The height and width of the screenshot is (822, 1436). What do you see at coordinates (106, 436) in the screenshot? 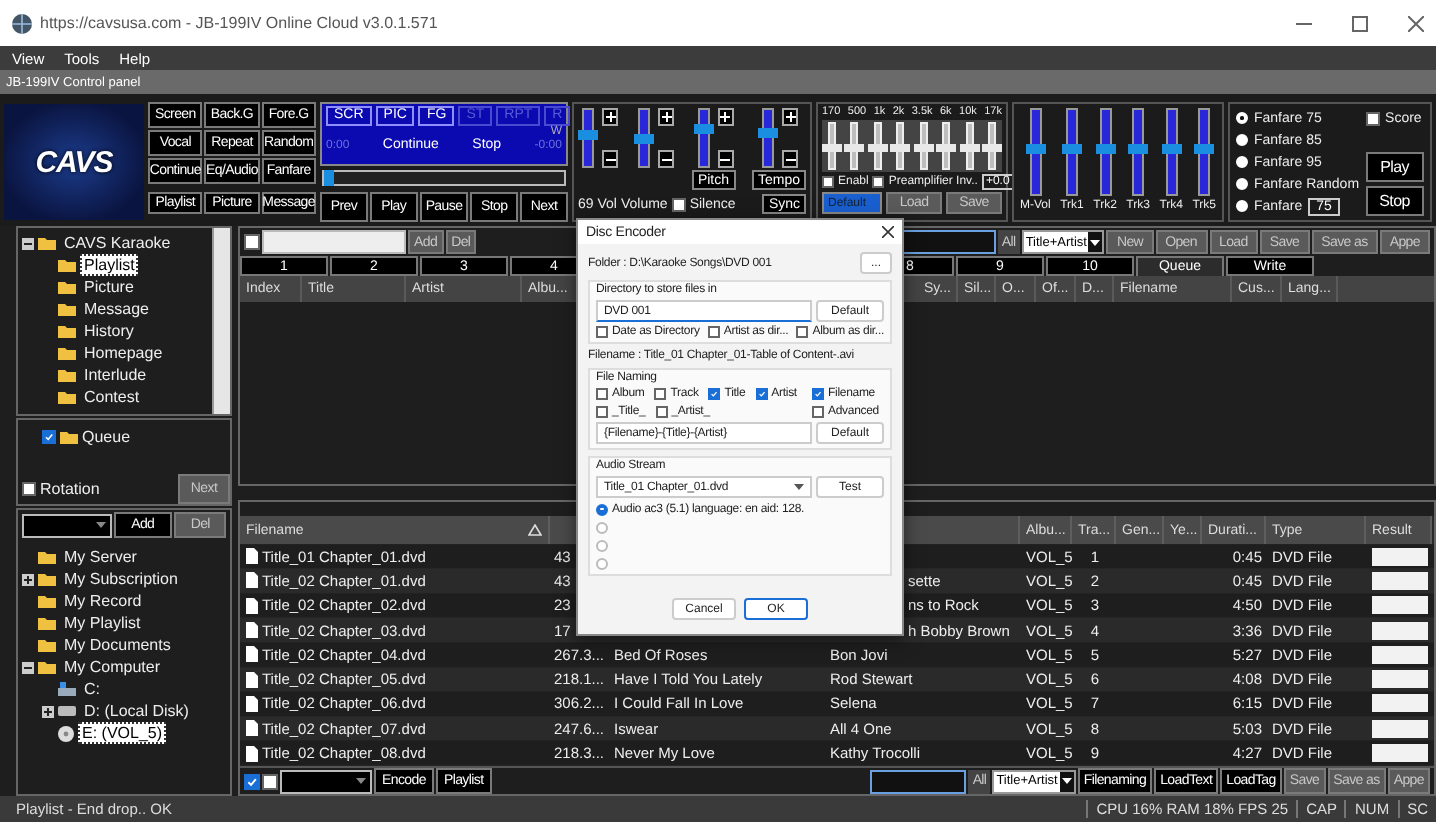
I see `tree-item: Queue` at bounding box center [106, 436].